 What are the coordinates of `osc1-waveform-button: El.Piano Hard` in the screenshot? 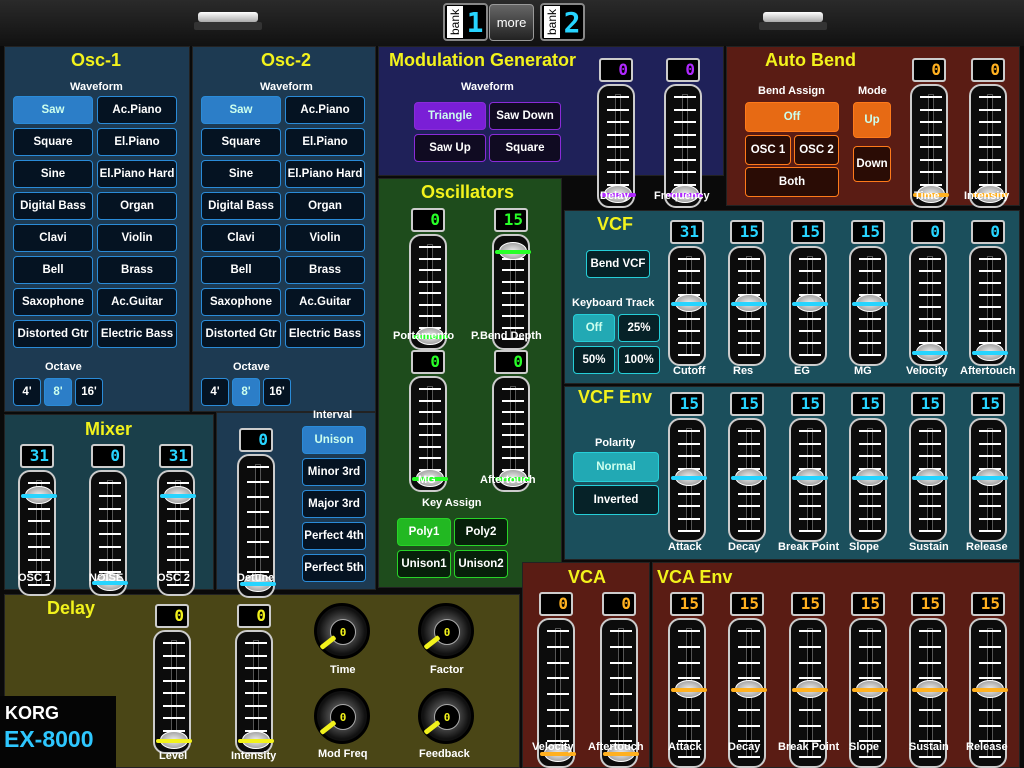 It's located at (137, 174).